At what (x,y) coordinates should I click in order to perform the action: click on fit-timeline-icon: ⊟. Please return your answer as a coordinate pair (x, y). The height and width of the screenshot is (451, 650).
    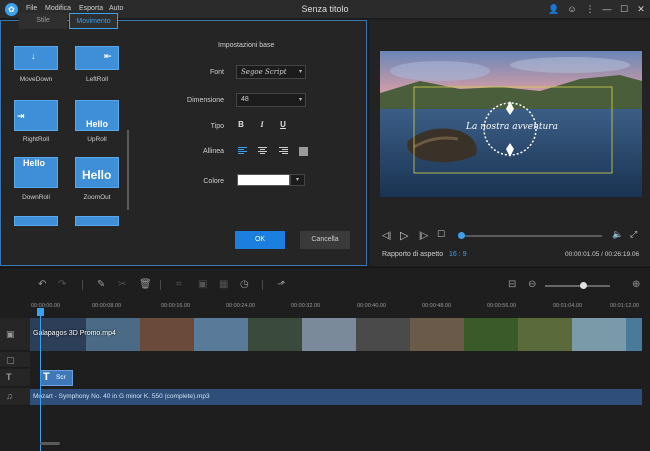
    Looking at the image, I should click on (512, 284).